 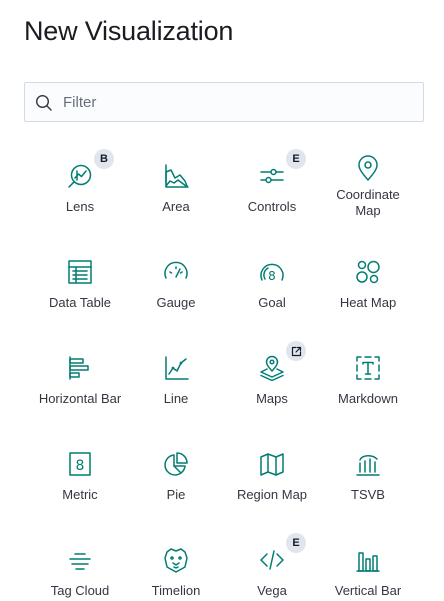 I want to click on vis-card-controls: Controls E, so click(x=272, y=184).